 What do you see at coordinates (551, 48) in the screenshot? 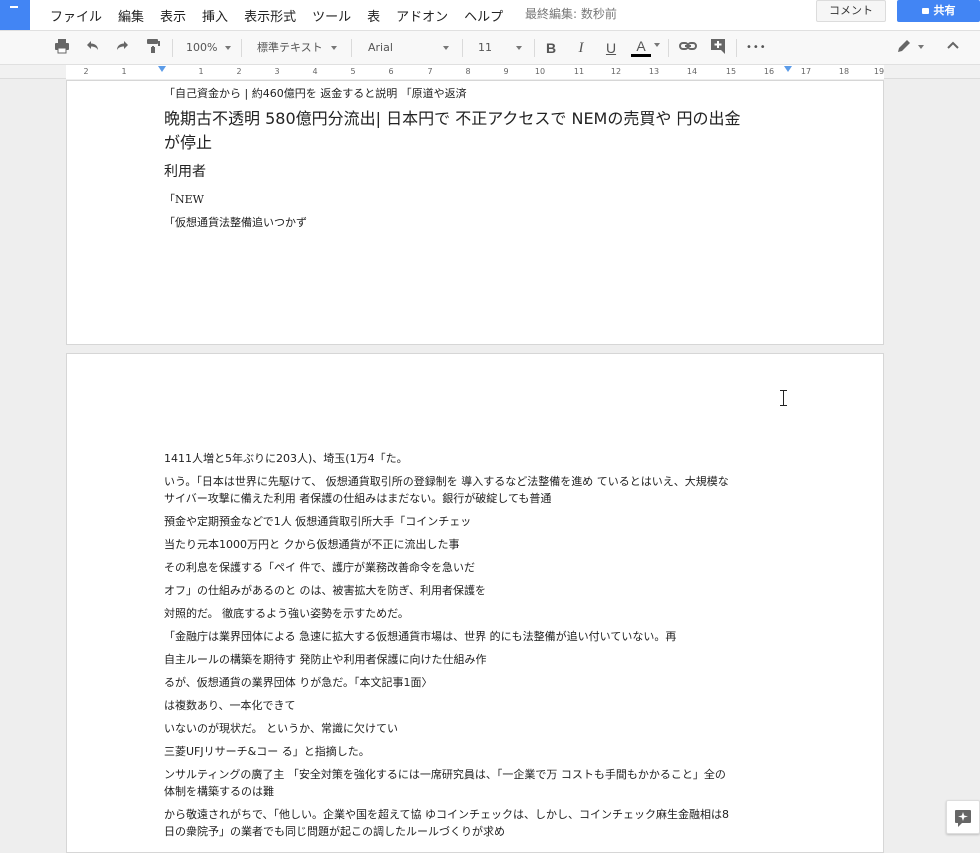
I see `bold-button: B` at bounding box center [551, 48].